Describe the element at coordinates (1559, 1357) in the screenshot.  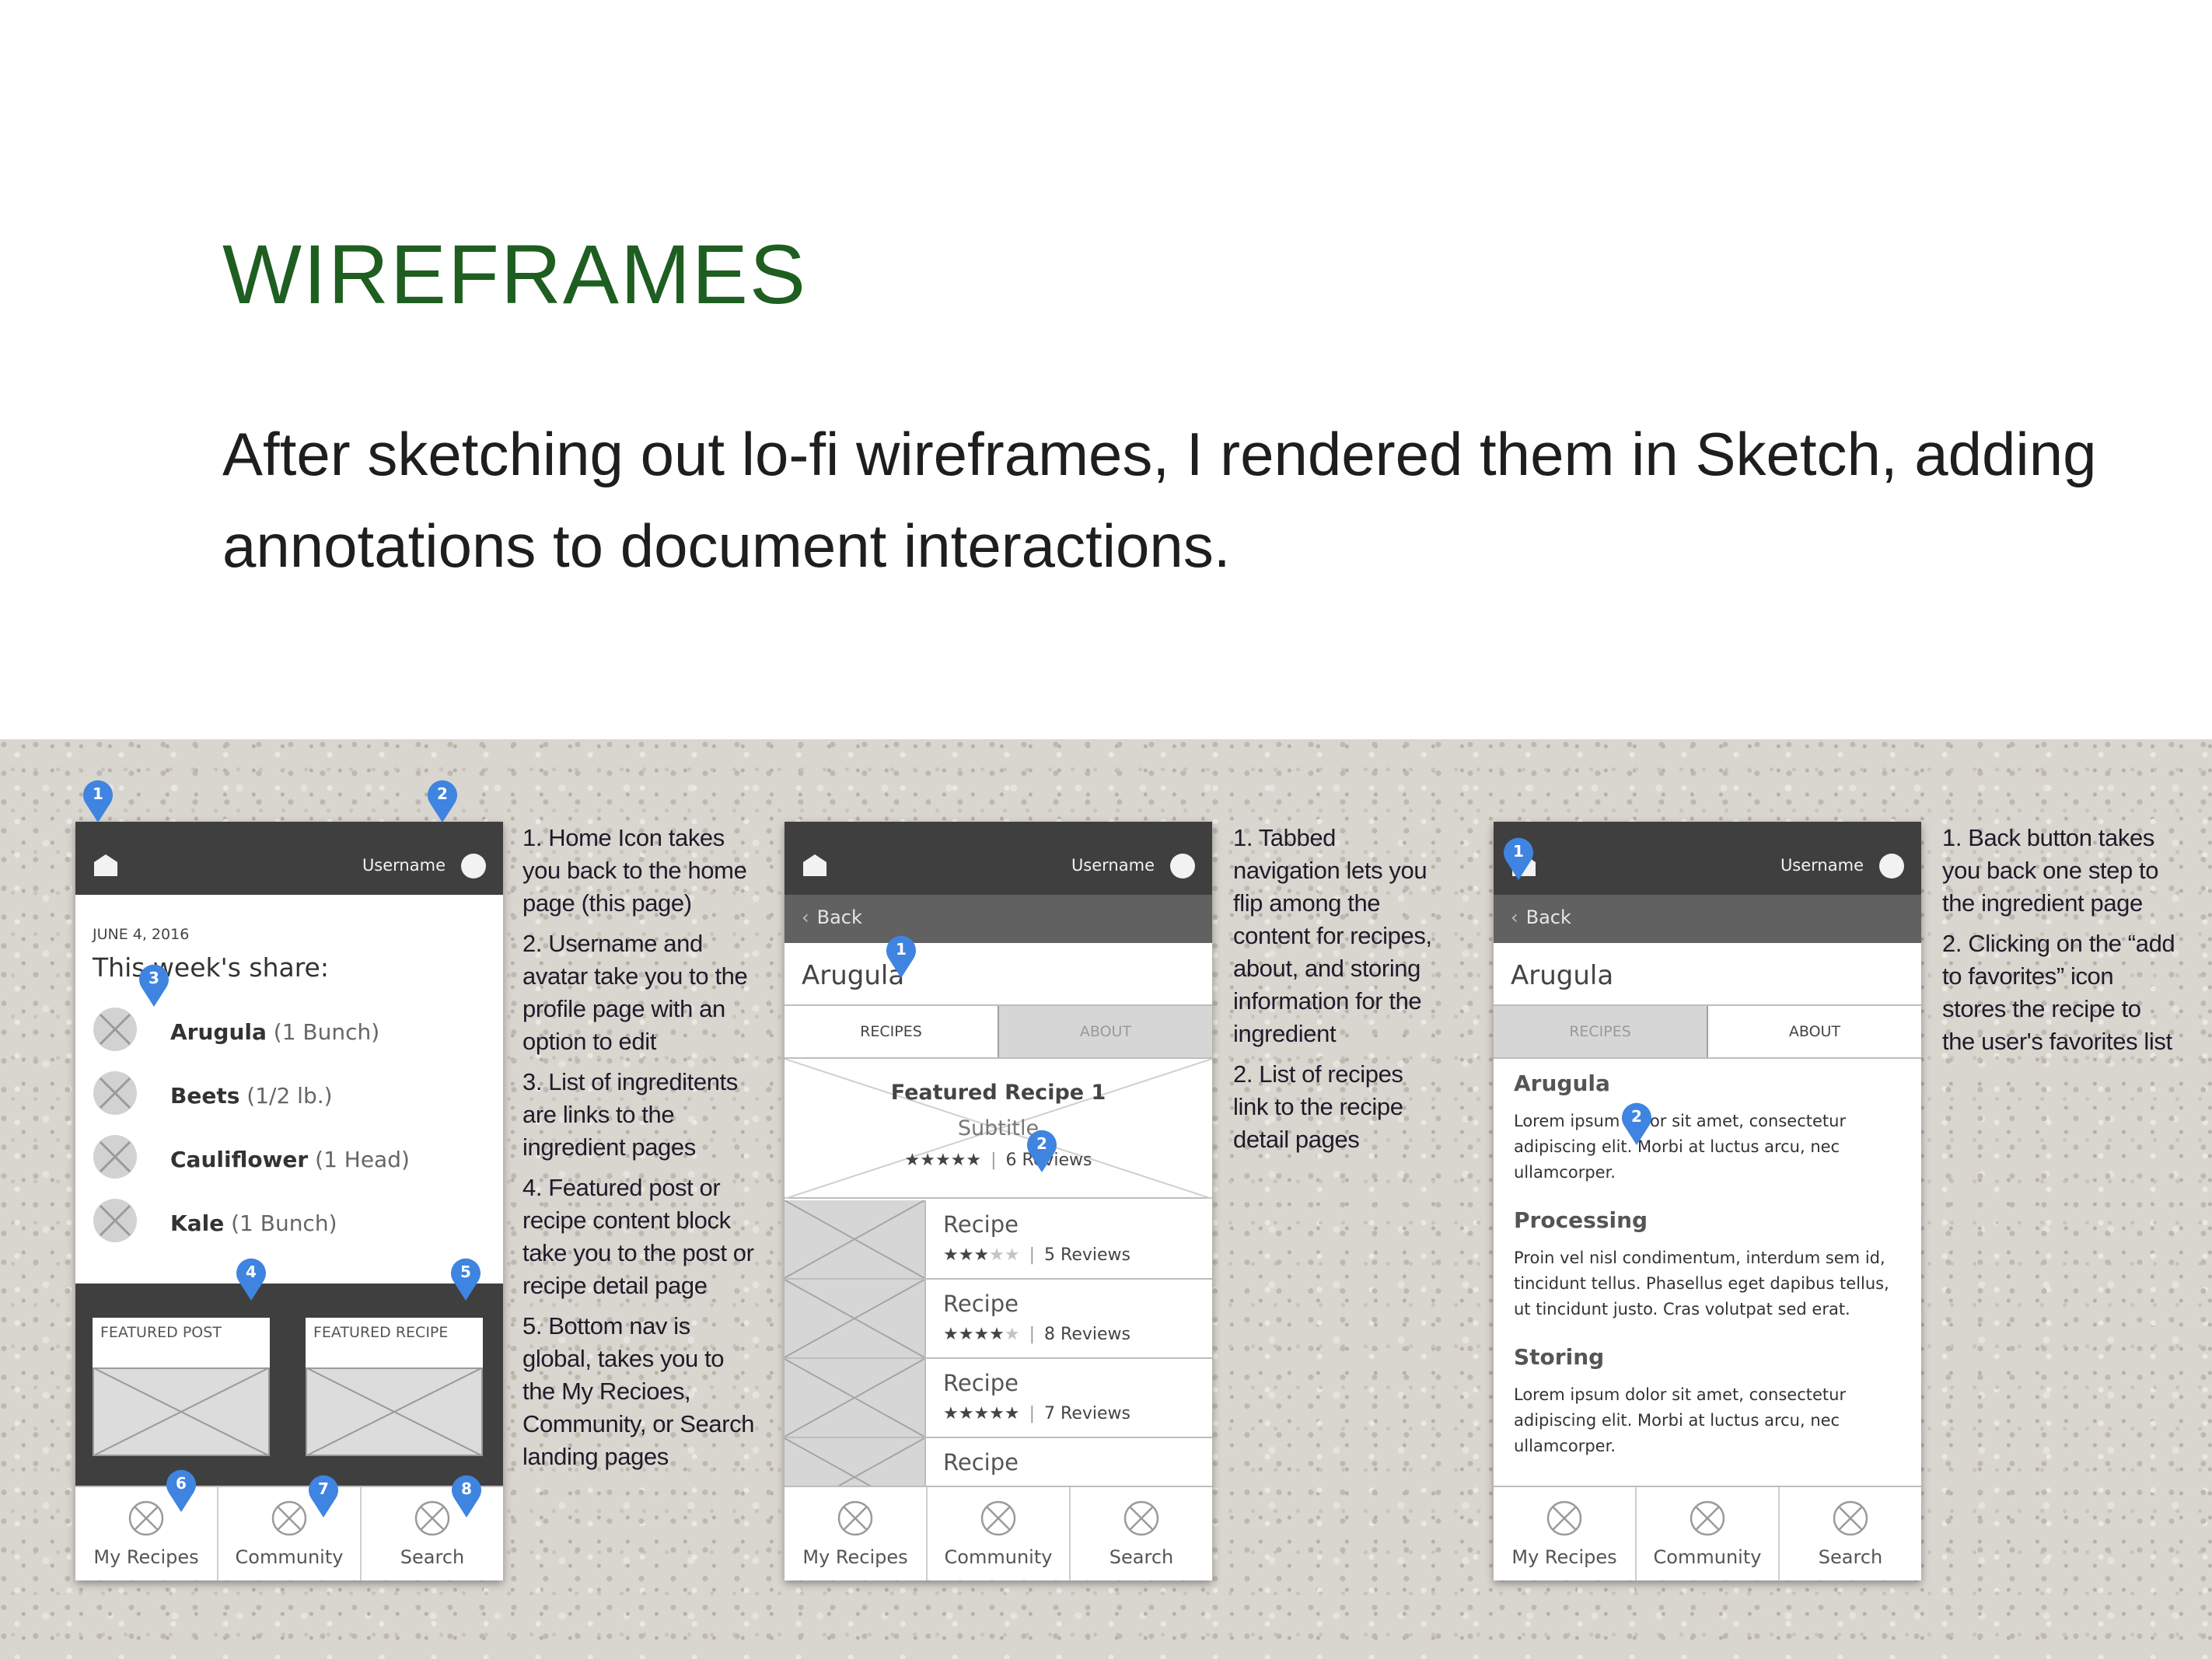
I see `section-heading: Storing` at that location.